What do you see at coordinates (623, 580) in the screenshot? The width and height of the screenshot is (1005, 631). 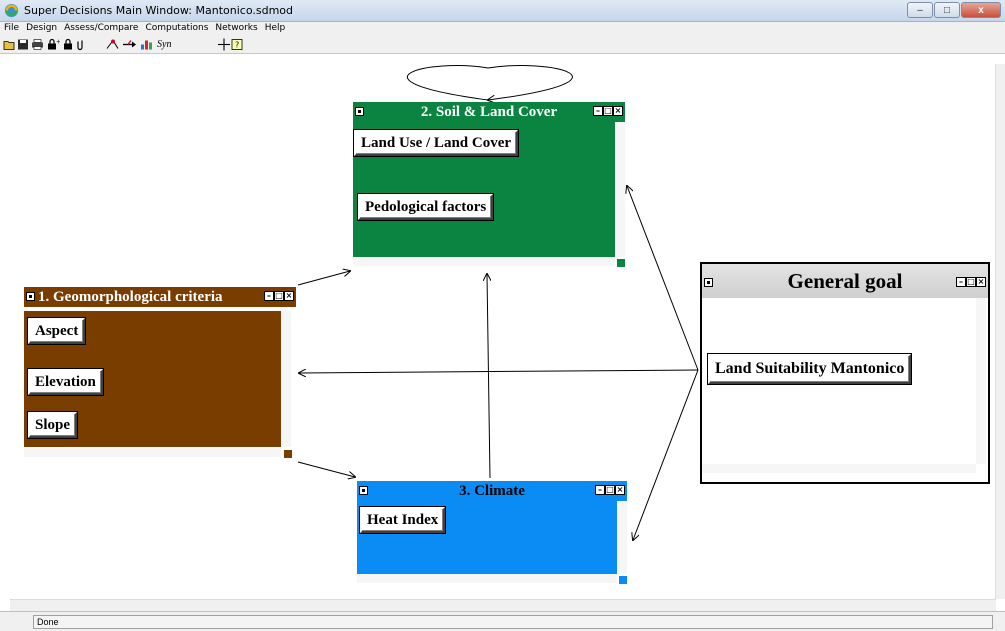 I see `cluster-climate-resize-handle` at bounding box center [623, 580].